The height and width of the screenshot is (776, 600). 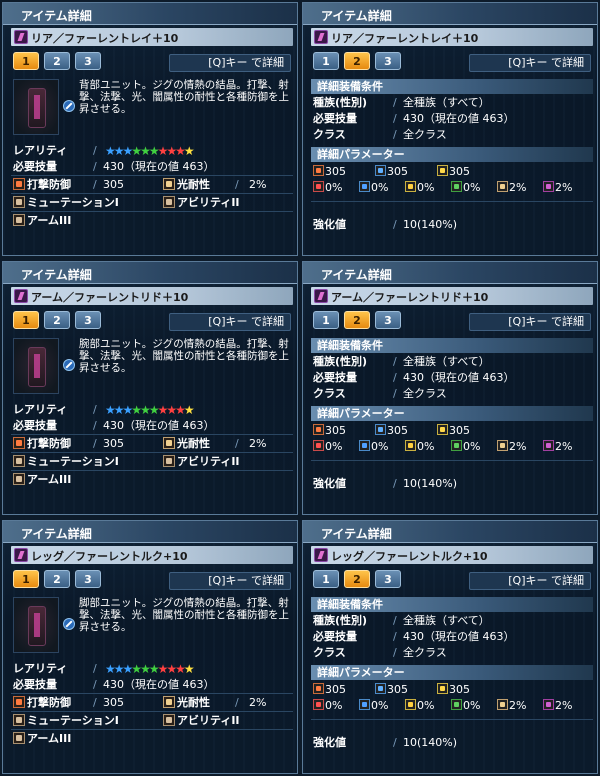 I want to click on defense-value: 305, so click(x=397, y=430).